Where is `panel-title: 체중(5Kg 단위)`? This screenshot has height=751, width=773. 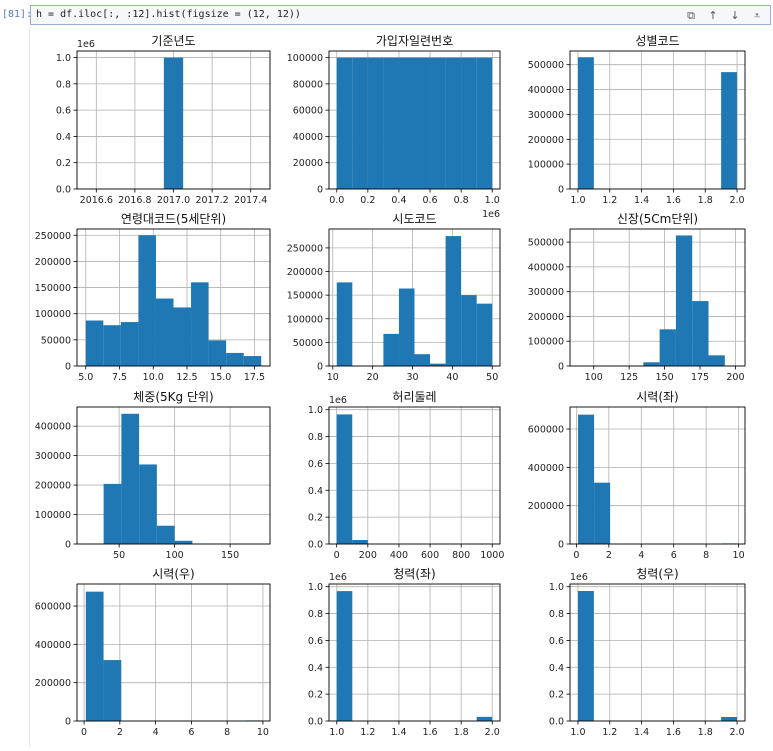 panel-title: 체중(5Kg 단위) is located at coordinates (173, 397).